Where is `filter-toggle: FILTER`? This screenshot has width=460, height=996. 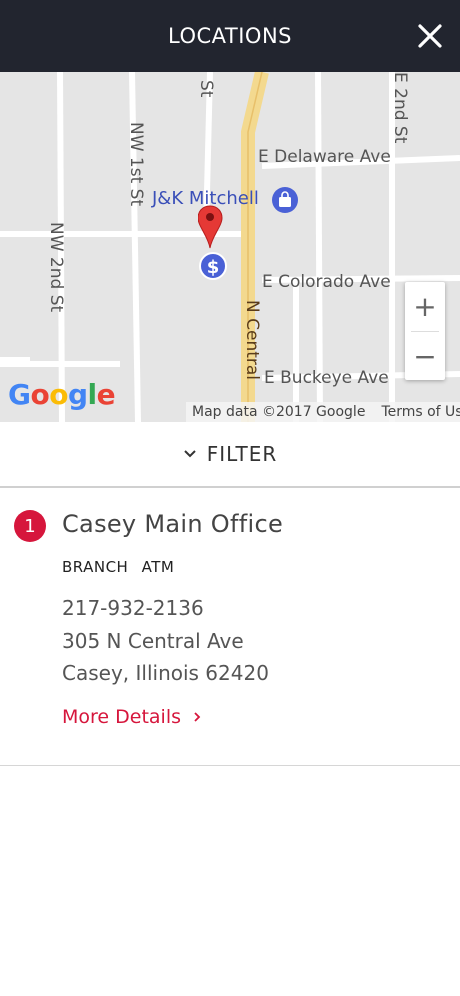 filter-toggle: FILTER is located at coordinates (230, 455).